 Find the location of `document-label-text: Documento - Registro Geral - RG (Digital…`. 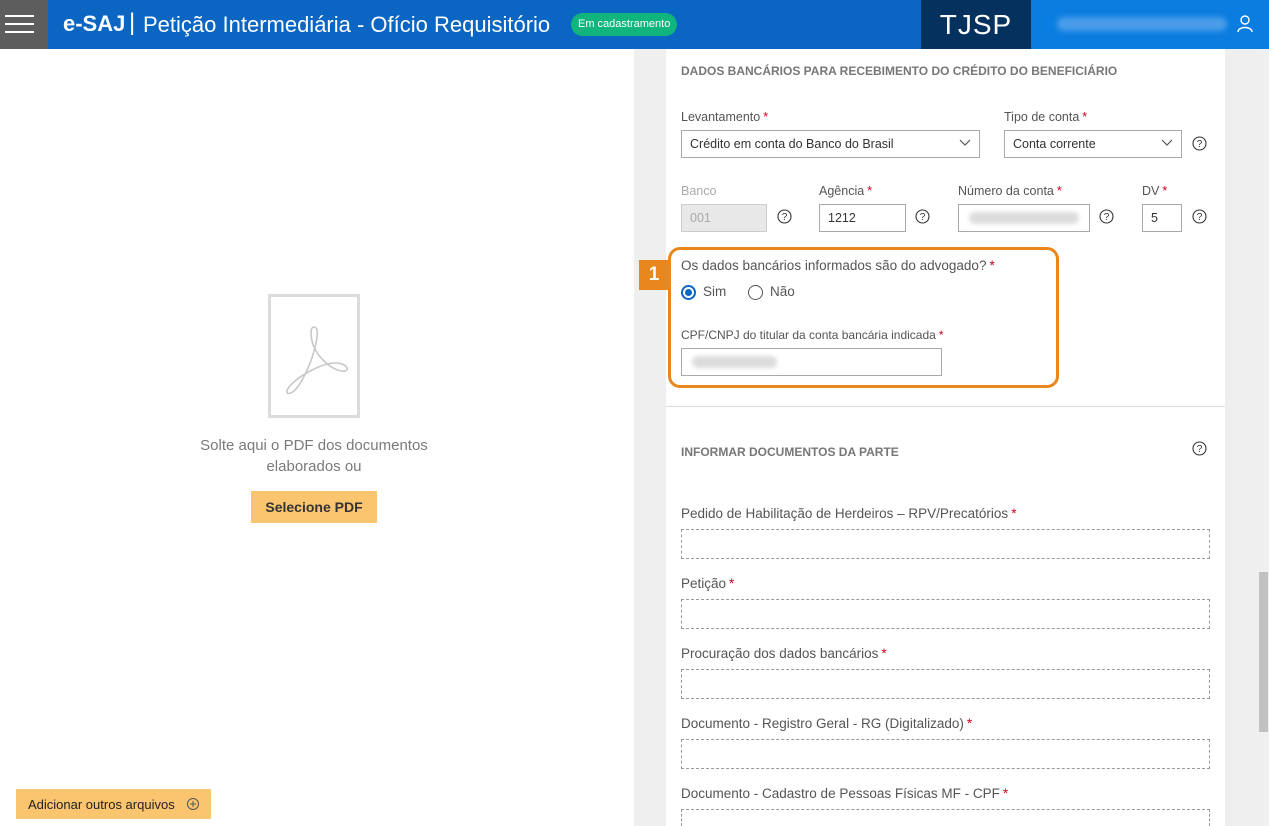

document-label-text: Documento - Registro Geral - RG (Digital… is located at coordinates (822, 723).